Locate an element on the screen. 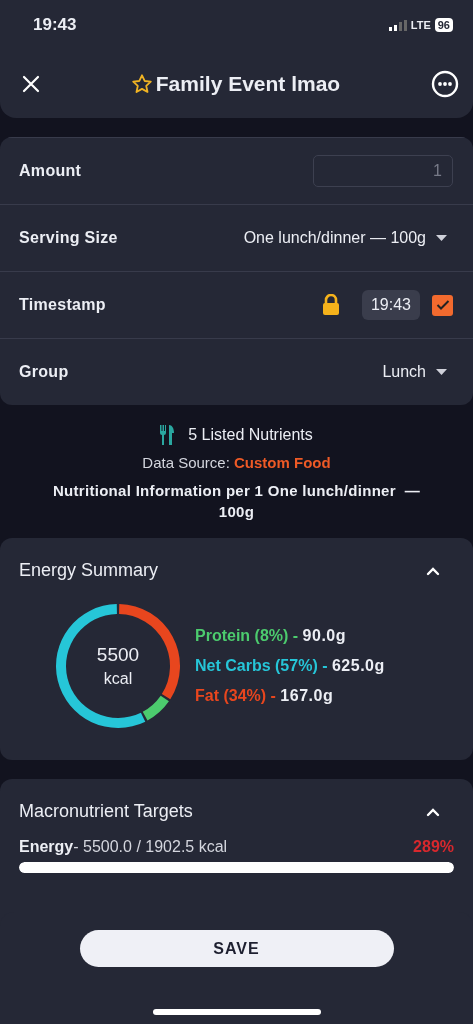 The height and width of the screenshot is (1024, 473). macro-legend-item: Fat (34%) - 167.0g is located at coordinates (265, 696).